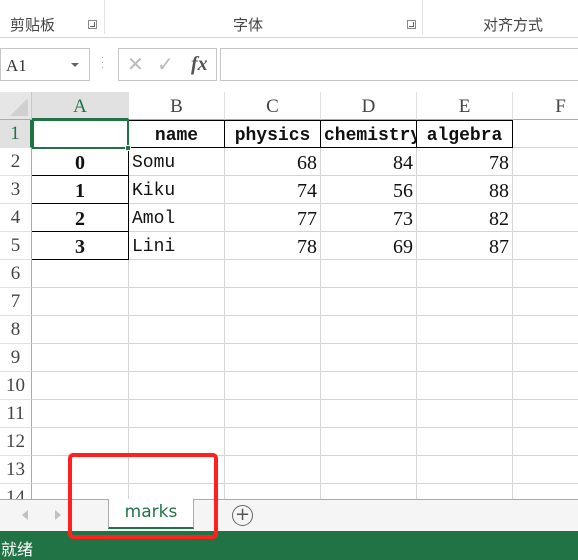 This screenshot has height=560, width=578. Describe the element at coordinates (16, 442) in the screenshot. I see `row-header-12: 12` at that location.